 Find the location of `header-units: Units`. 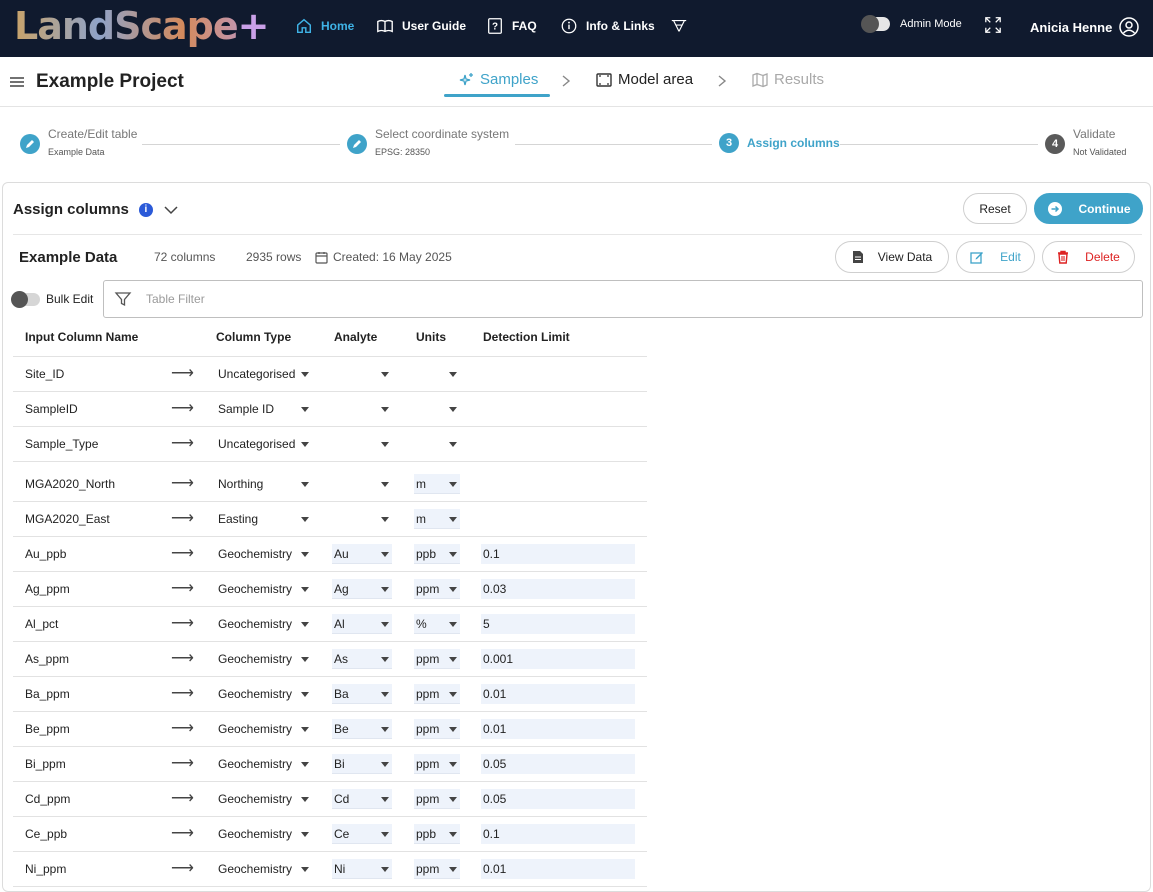

header-units: Units is located at coordinates (431, 337).